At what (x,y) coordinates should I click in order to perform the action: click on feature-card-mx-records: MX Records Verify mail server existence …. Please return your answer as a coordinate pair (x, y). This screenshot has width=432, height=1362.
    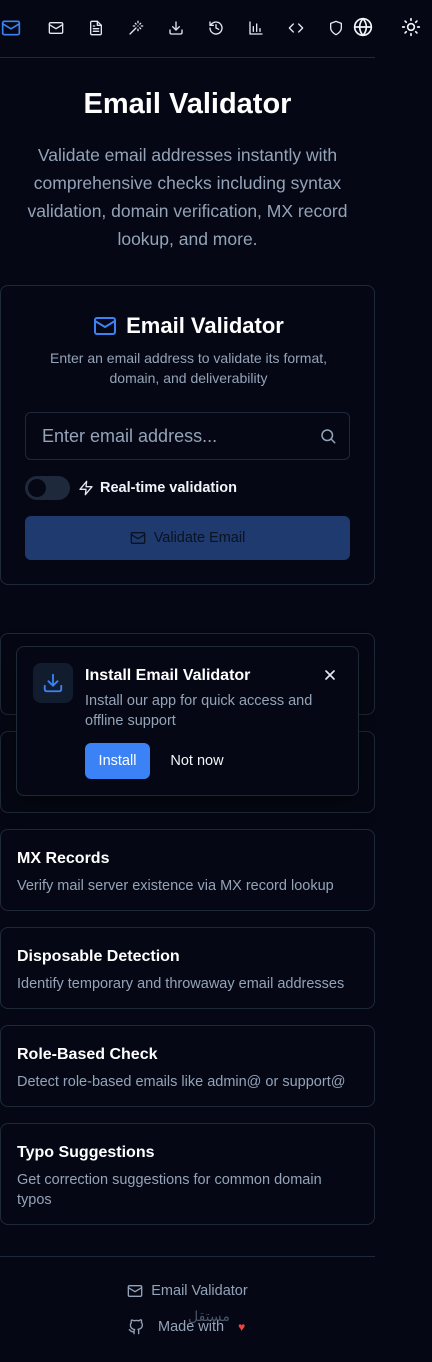
    Looking at the image, I should click on (187, 870).